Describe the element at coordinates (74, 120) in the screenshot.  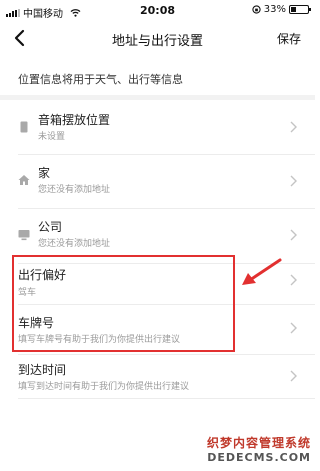
I see `row-title: 音箱摆放位置` at that location.